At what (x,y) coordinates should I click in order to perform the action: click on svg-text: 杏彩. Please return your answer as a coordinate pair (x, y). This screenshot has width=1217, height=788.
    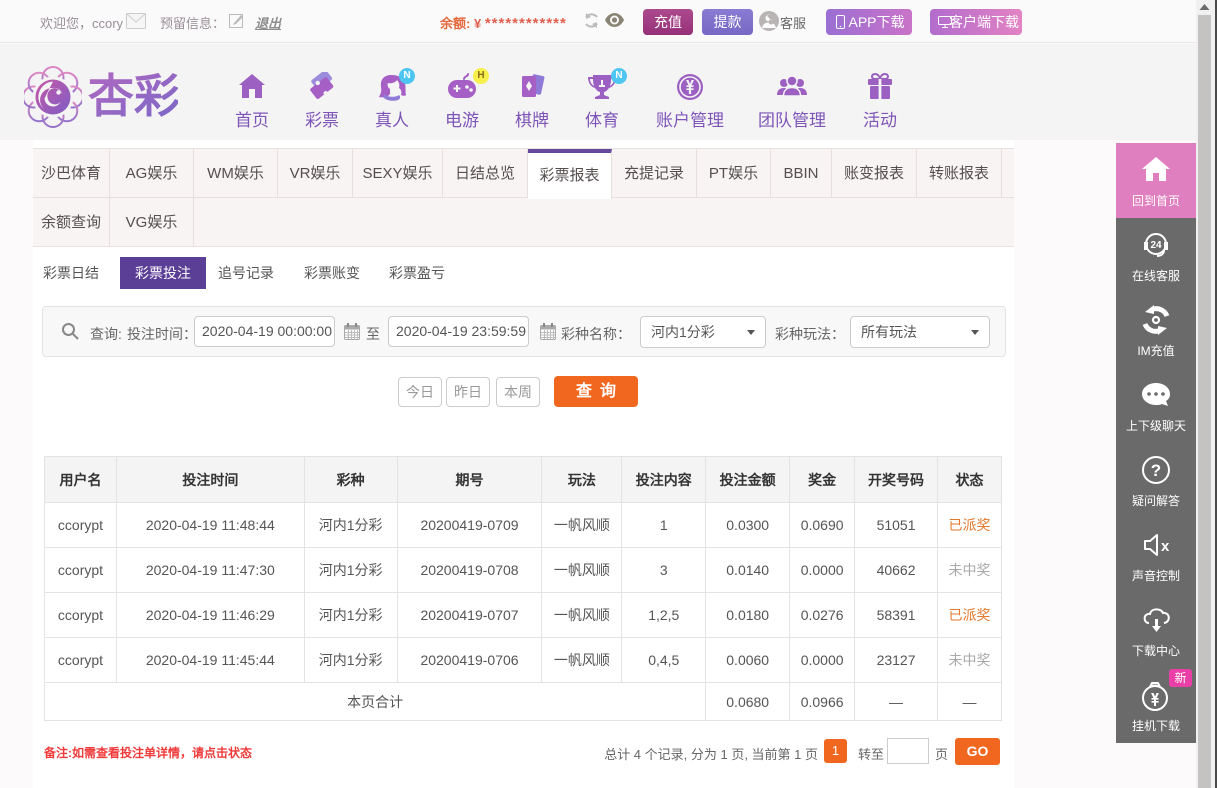
    Looking at the image, I should click on (133, 97).